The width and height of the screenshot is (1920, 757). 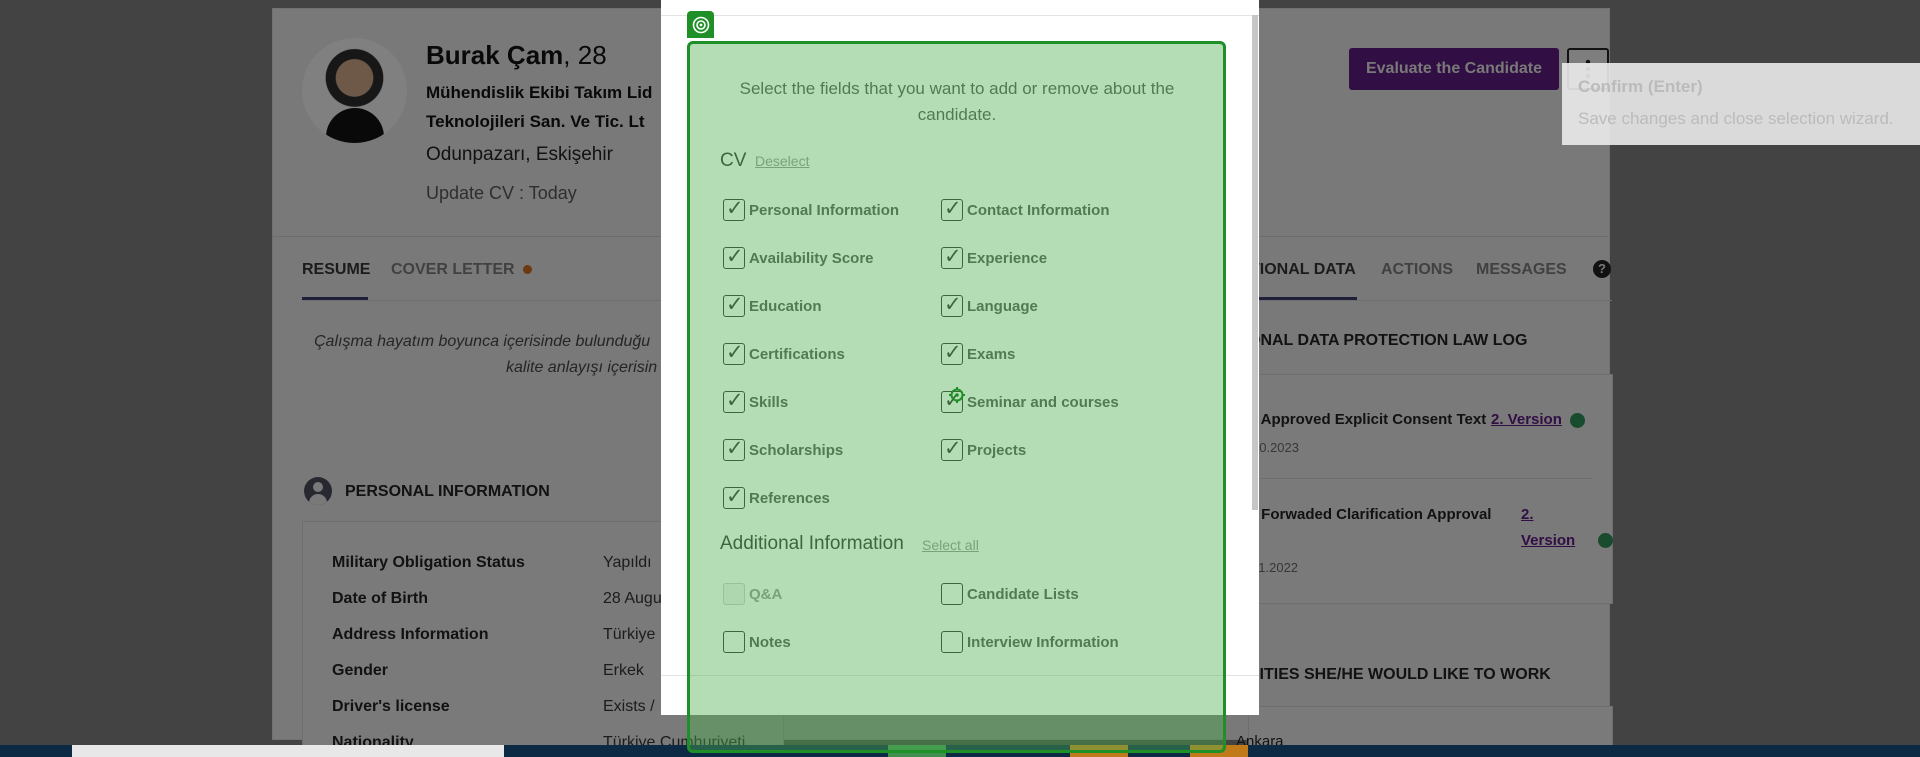 What do you see at coordinates (1736, 118) in the screenshot?
I see `tooltip-subtitle: Save changes and close selection wizard.` at bounding box center [1736, 118].